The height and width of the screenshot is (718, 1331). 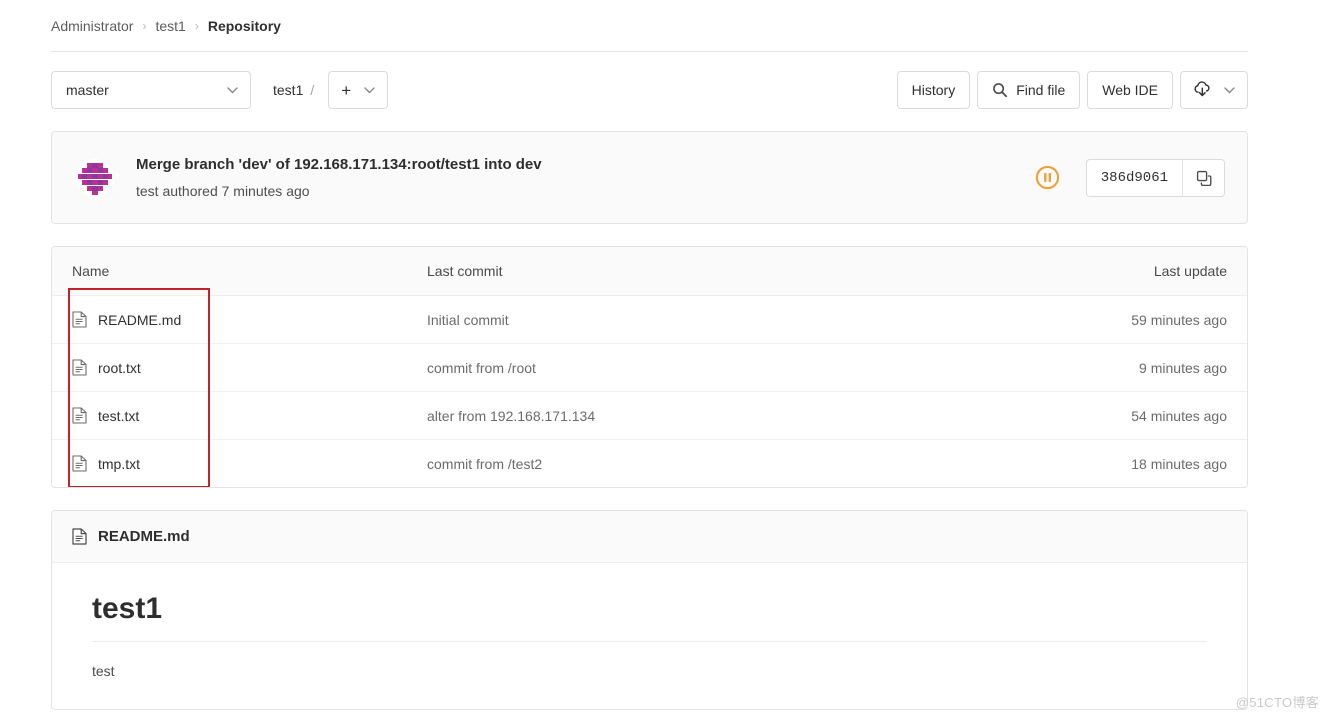 I want to click on file-last-update: 9 minutes ago, so click(x=1122, y=367).